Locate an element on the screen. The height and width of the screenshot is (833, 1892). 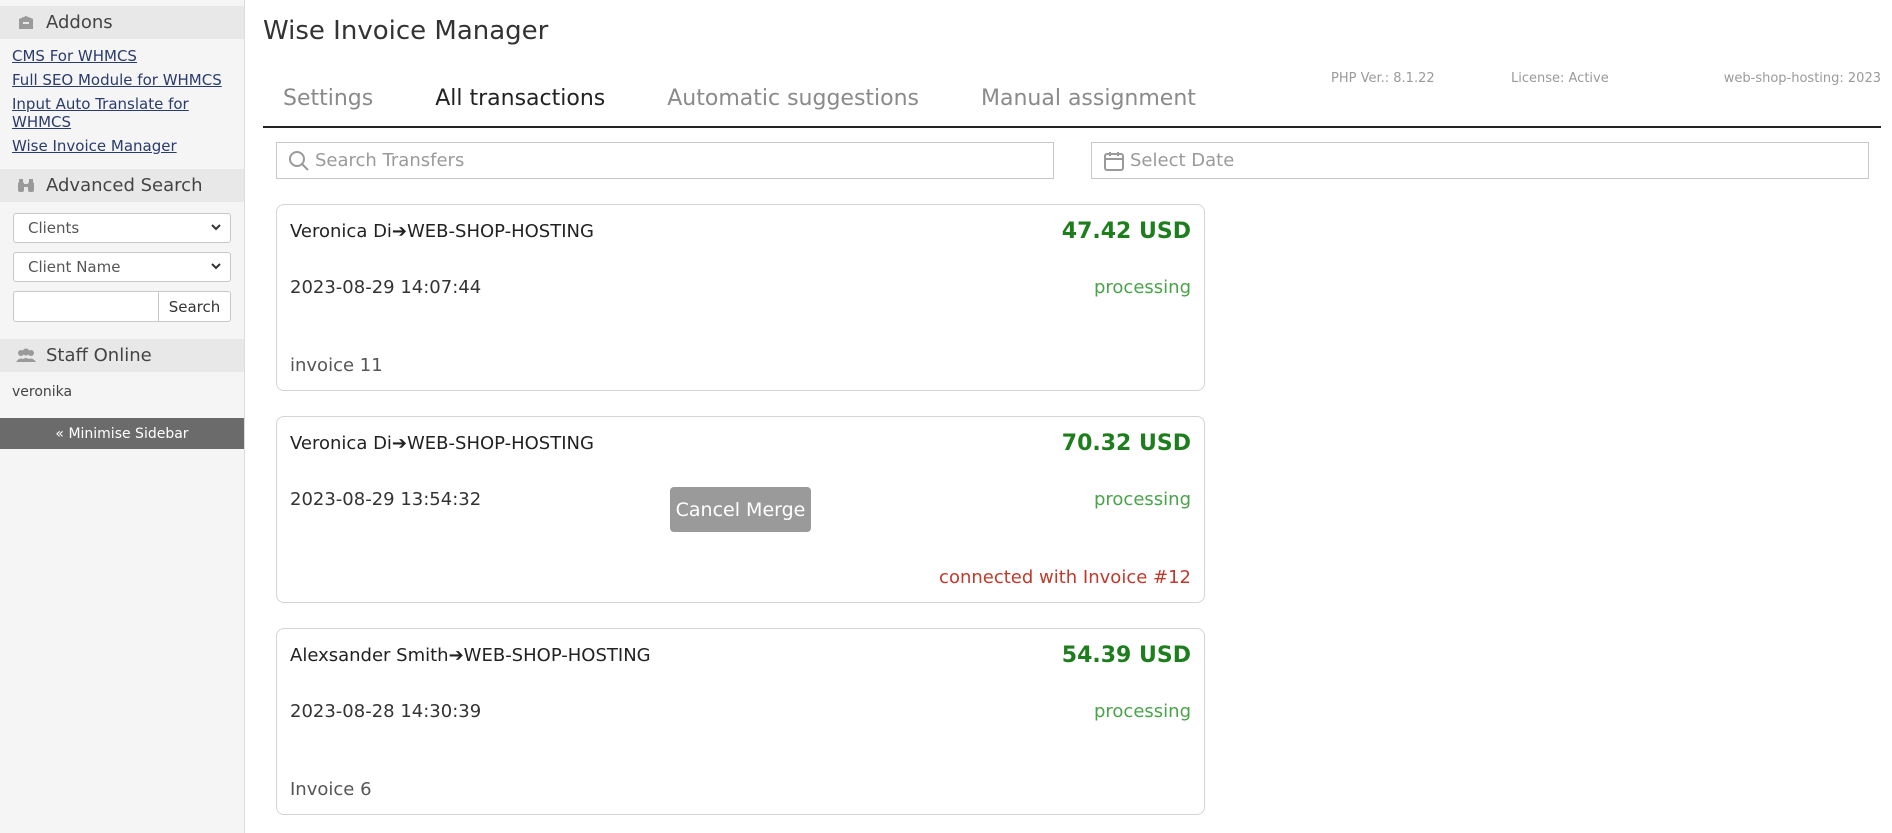
cancel-merge-button: Cancel Merge is located at coordinates (740, 509).